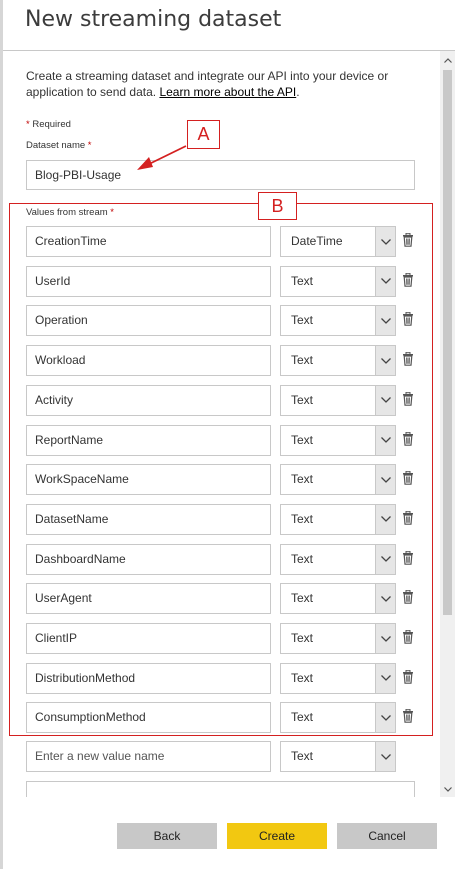 This screenshot has width=455, height=869. I want to click on back-button: Back, so click(167, 836).